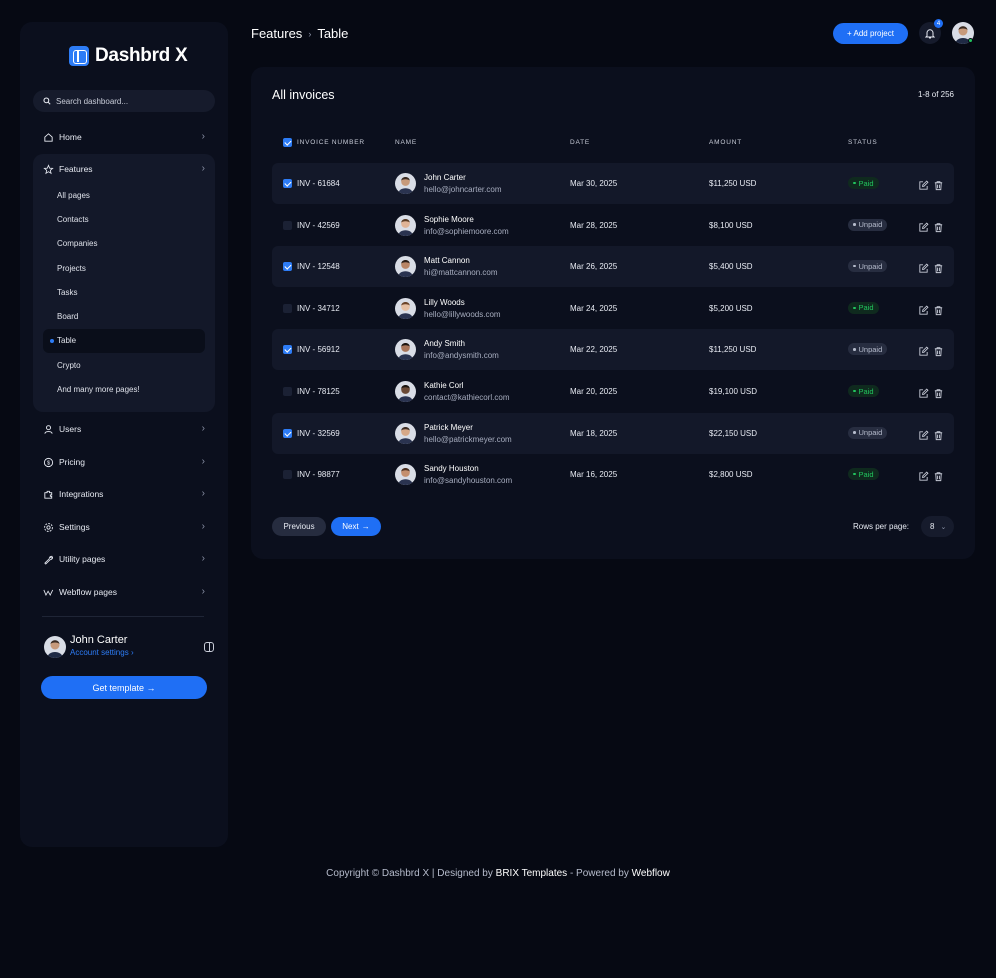 The width and height of the screenshot is (996, 978). Describe the element at coordinates (76, 169) in the screenshot. I see `sidebar-item-label: Features` at that location.